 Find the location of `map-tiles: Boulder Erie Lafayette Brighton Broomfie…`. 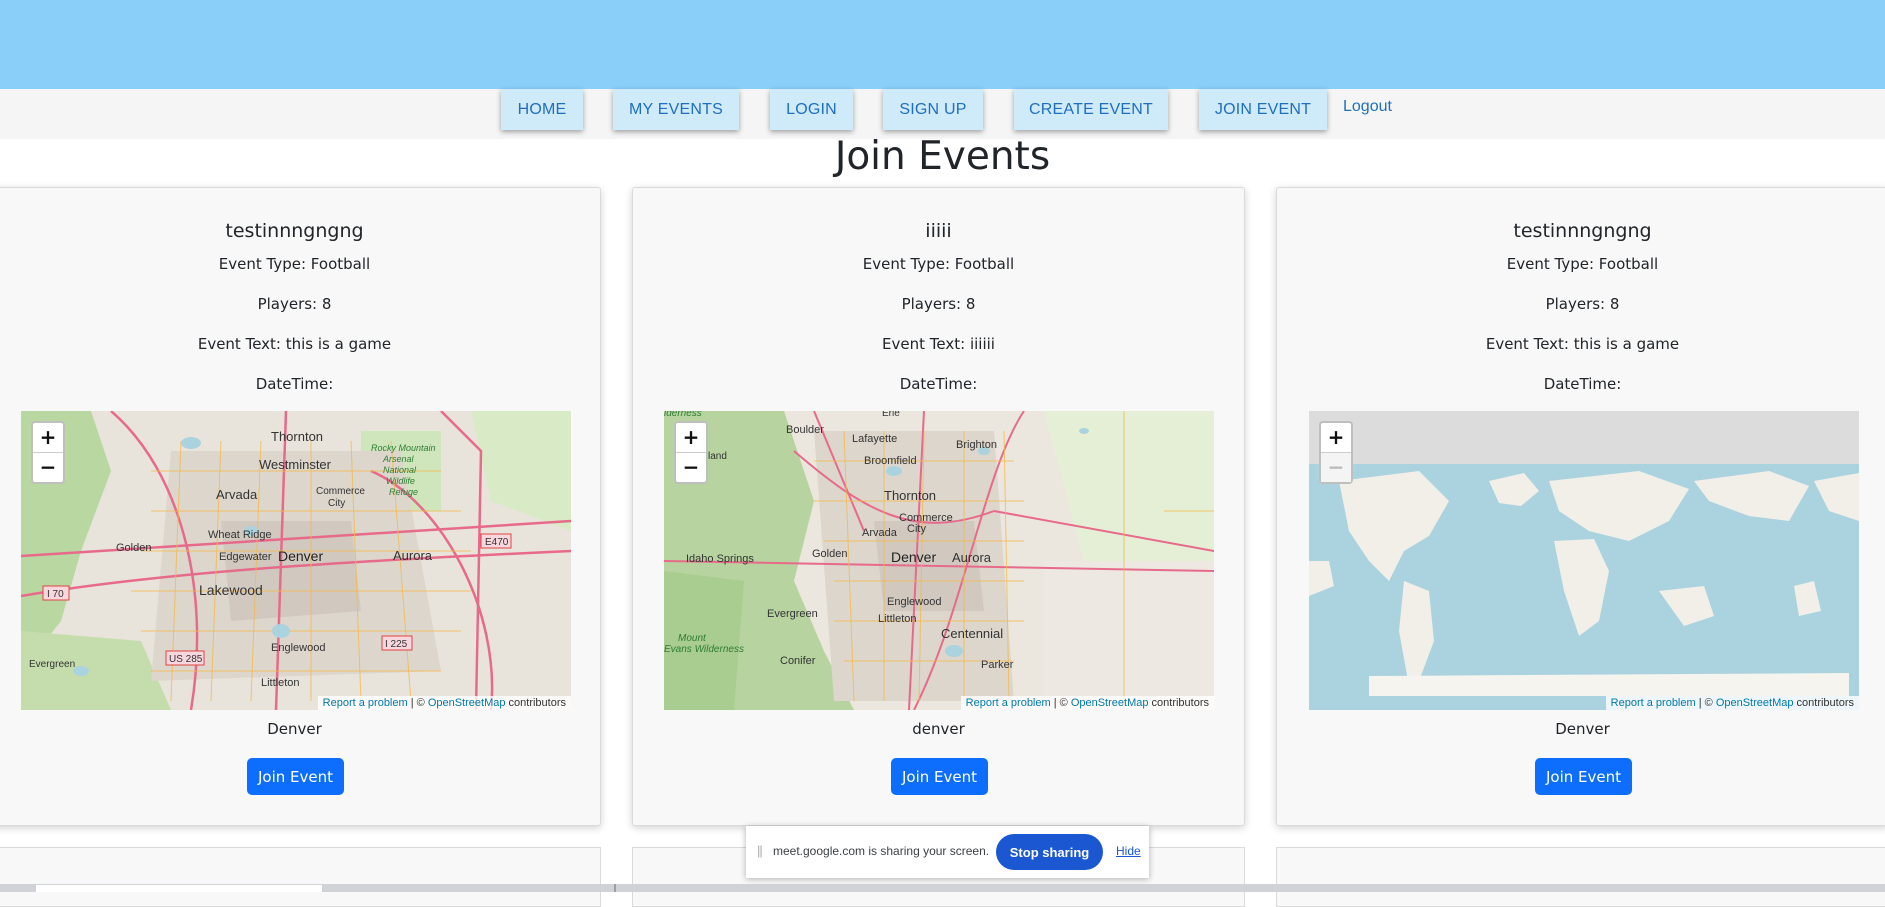

map-tiles: Boulder Erie Lafayette Brighton Broomfie… is located at coordinates (939, 560).